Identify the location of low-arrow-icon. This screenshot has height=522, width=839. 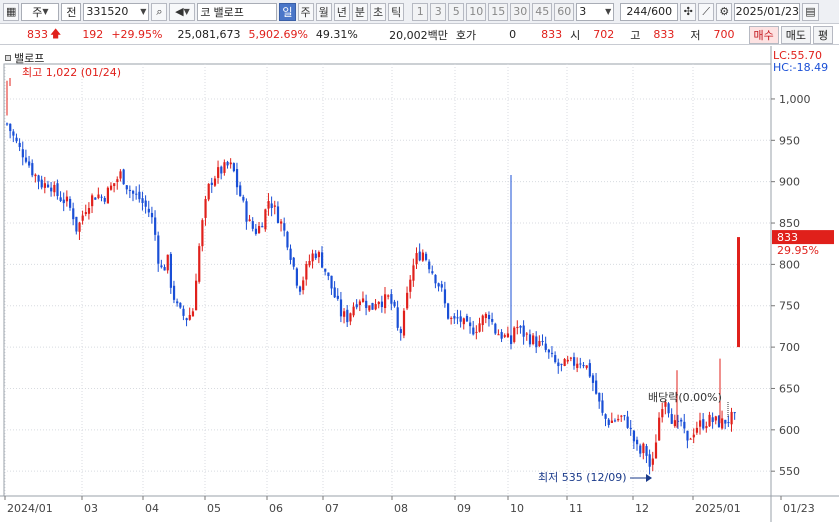
(649, 478).